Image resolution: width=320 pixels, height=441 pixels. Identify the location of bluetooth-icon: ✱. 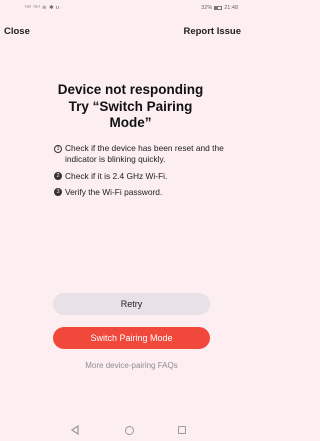
(52, 8).